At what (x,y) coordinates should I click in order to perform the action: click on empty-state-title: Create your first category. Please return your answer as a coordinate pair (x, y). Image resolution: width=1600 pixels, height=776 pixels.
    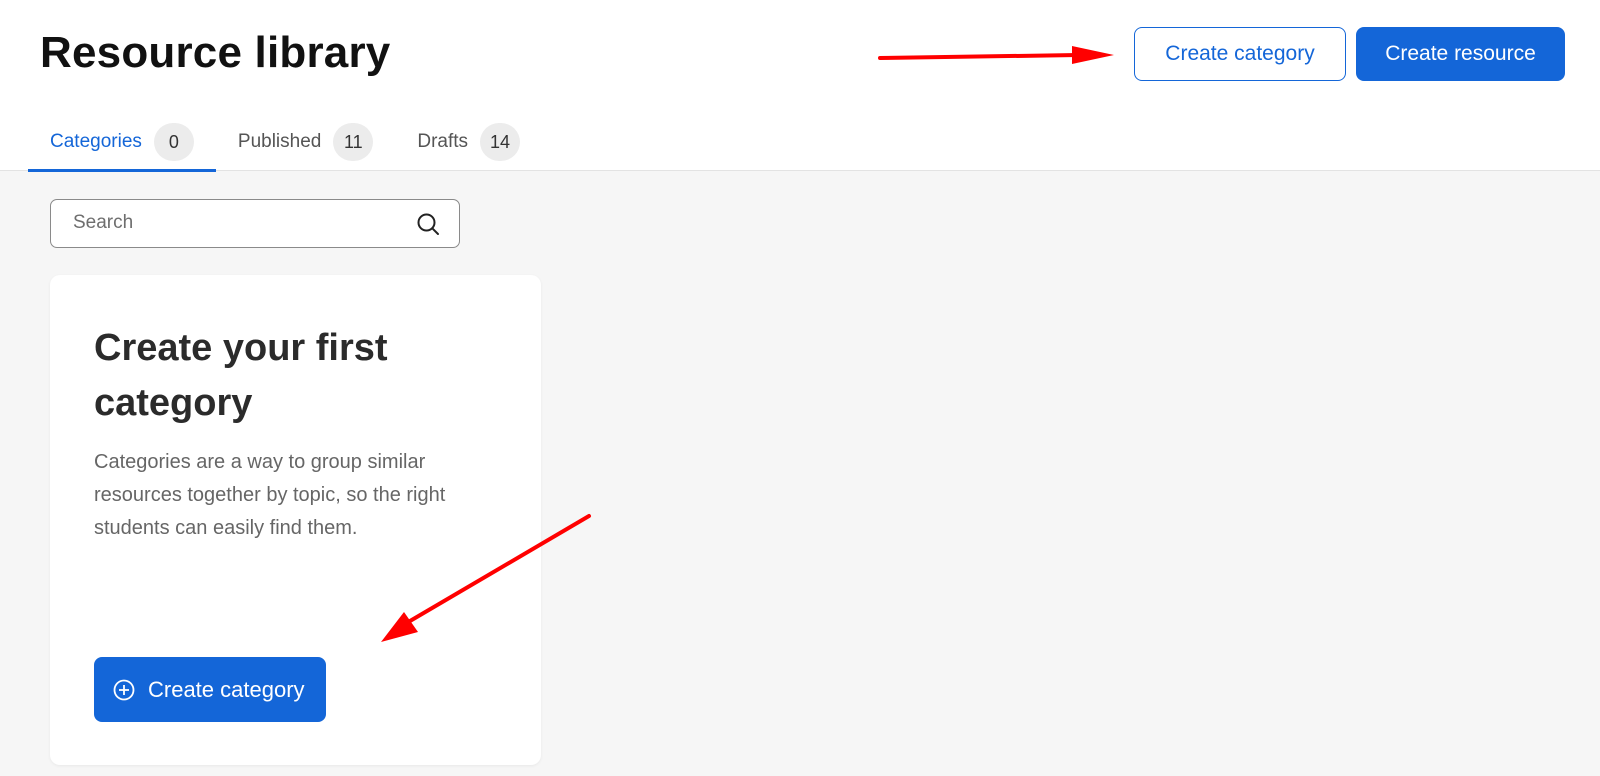
    Looking at the image, I should click on (241, 375).